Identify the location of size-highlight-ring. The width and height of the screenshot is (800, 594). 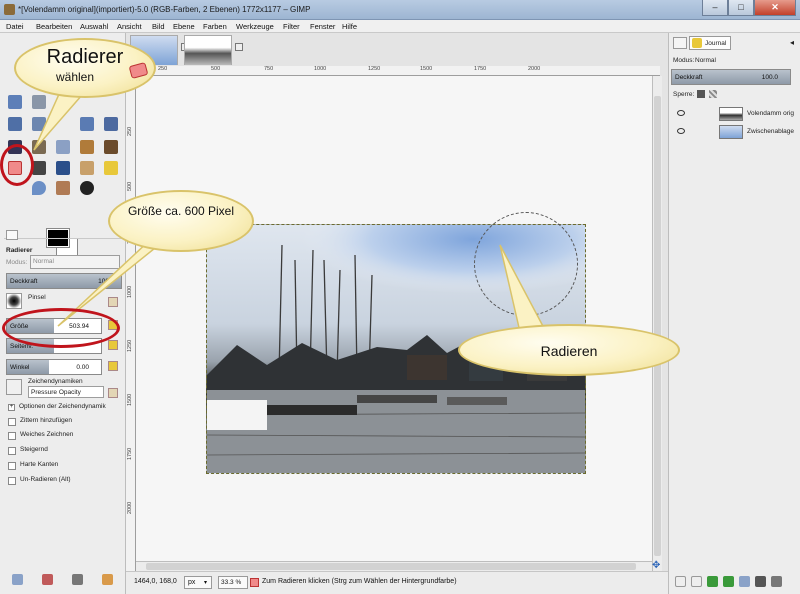
(61, 328).